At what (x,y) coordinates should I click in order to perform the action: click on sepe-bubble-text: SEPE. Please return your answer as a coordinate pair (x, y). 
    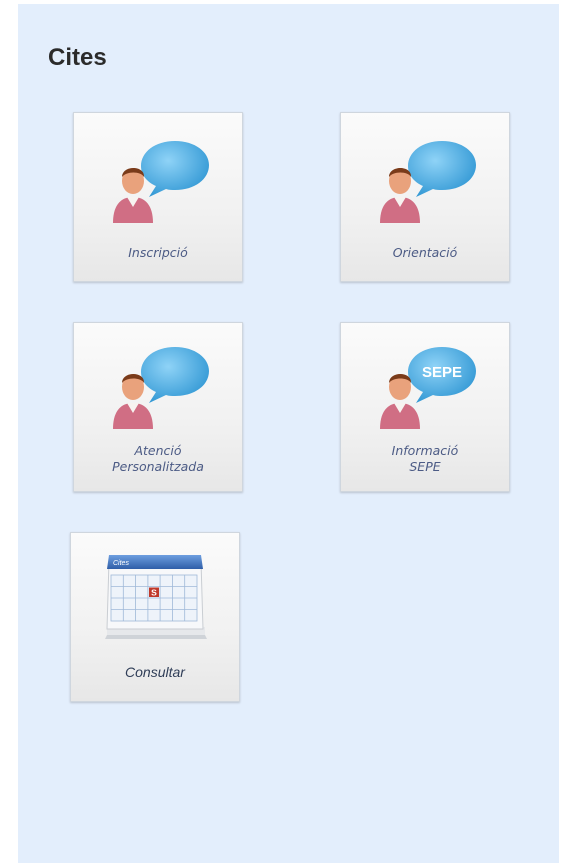
    Looking at the image, I should click on (442, 372).